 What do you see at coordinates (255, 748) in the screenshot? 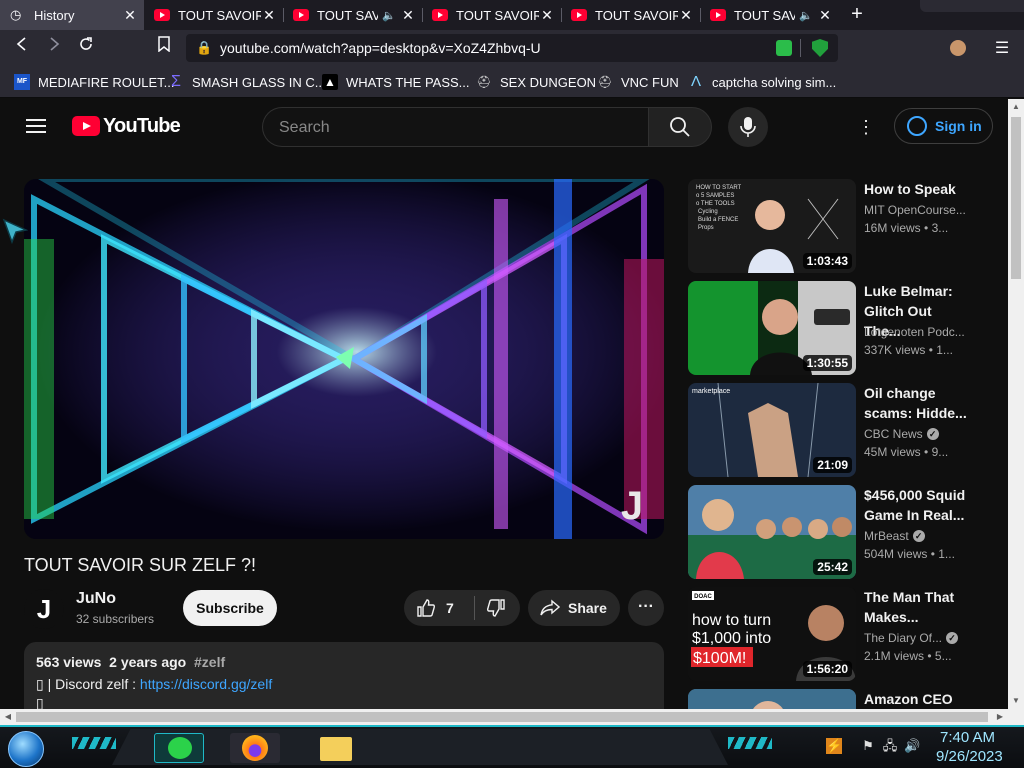
I see `taskbar-firefox-app` at bounding box center [255, 748].